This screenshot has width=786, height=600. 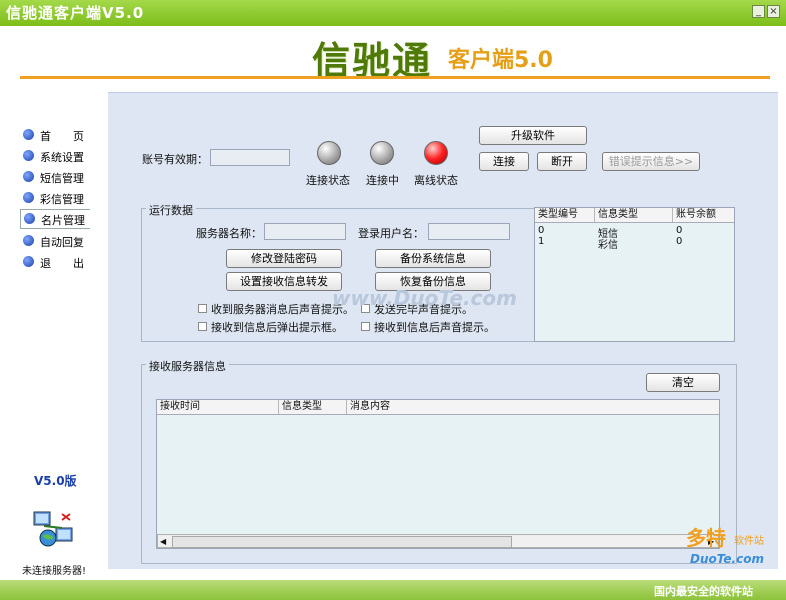 What do you see at coordinates (424, 298) in the screenshot?
I see `watermark-text: www.DuoTe.com` at bounding box center [424, 298].